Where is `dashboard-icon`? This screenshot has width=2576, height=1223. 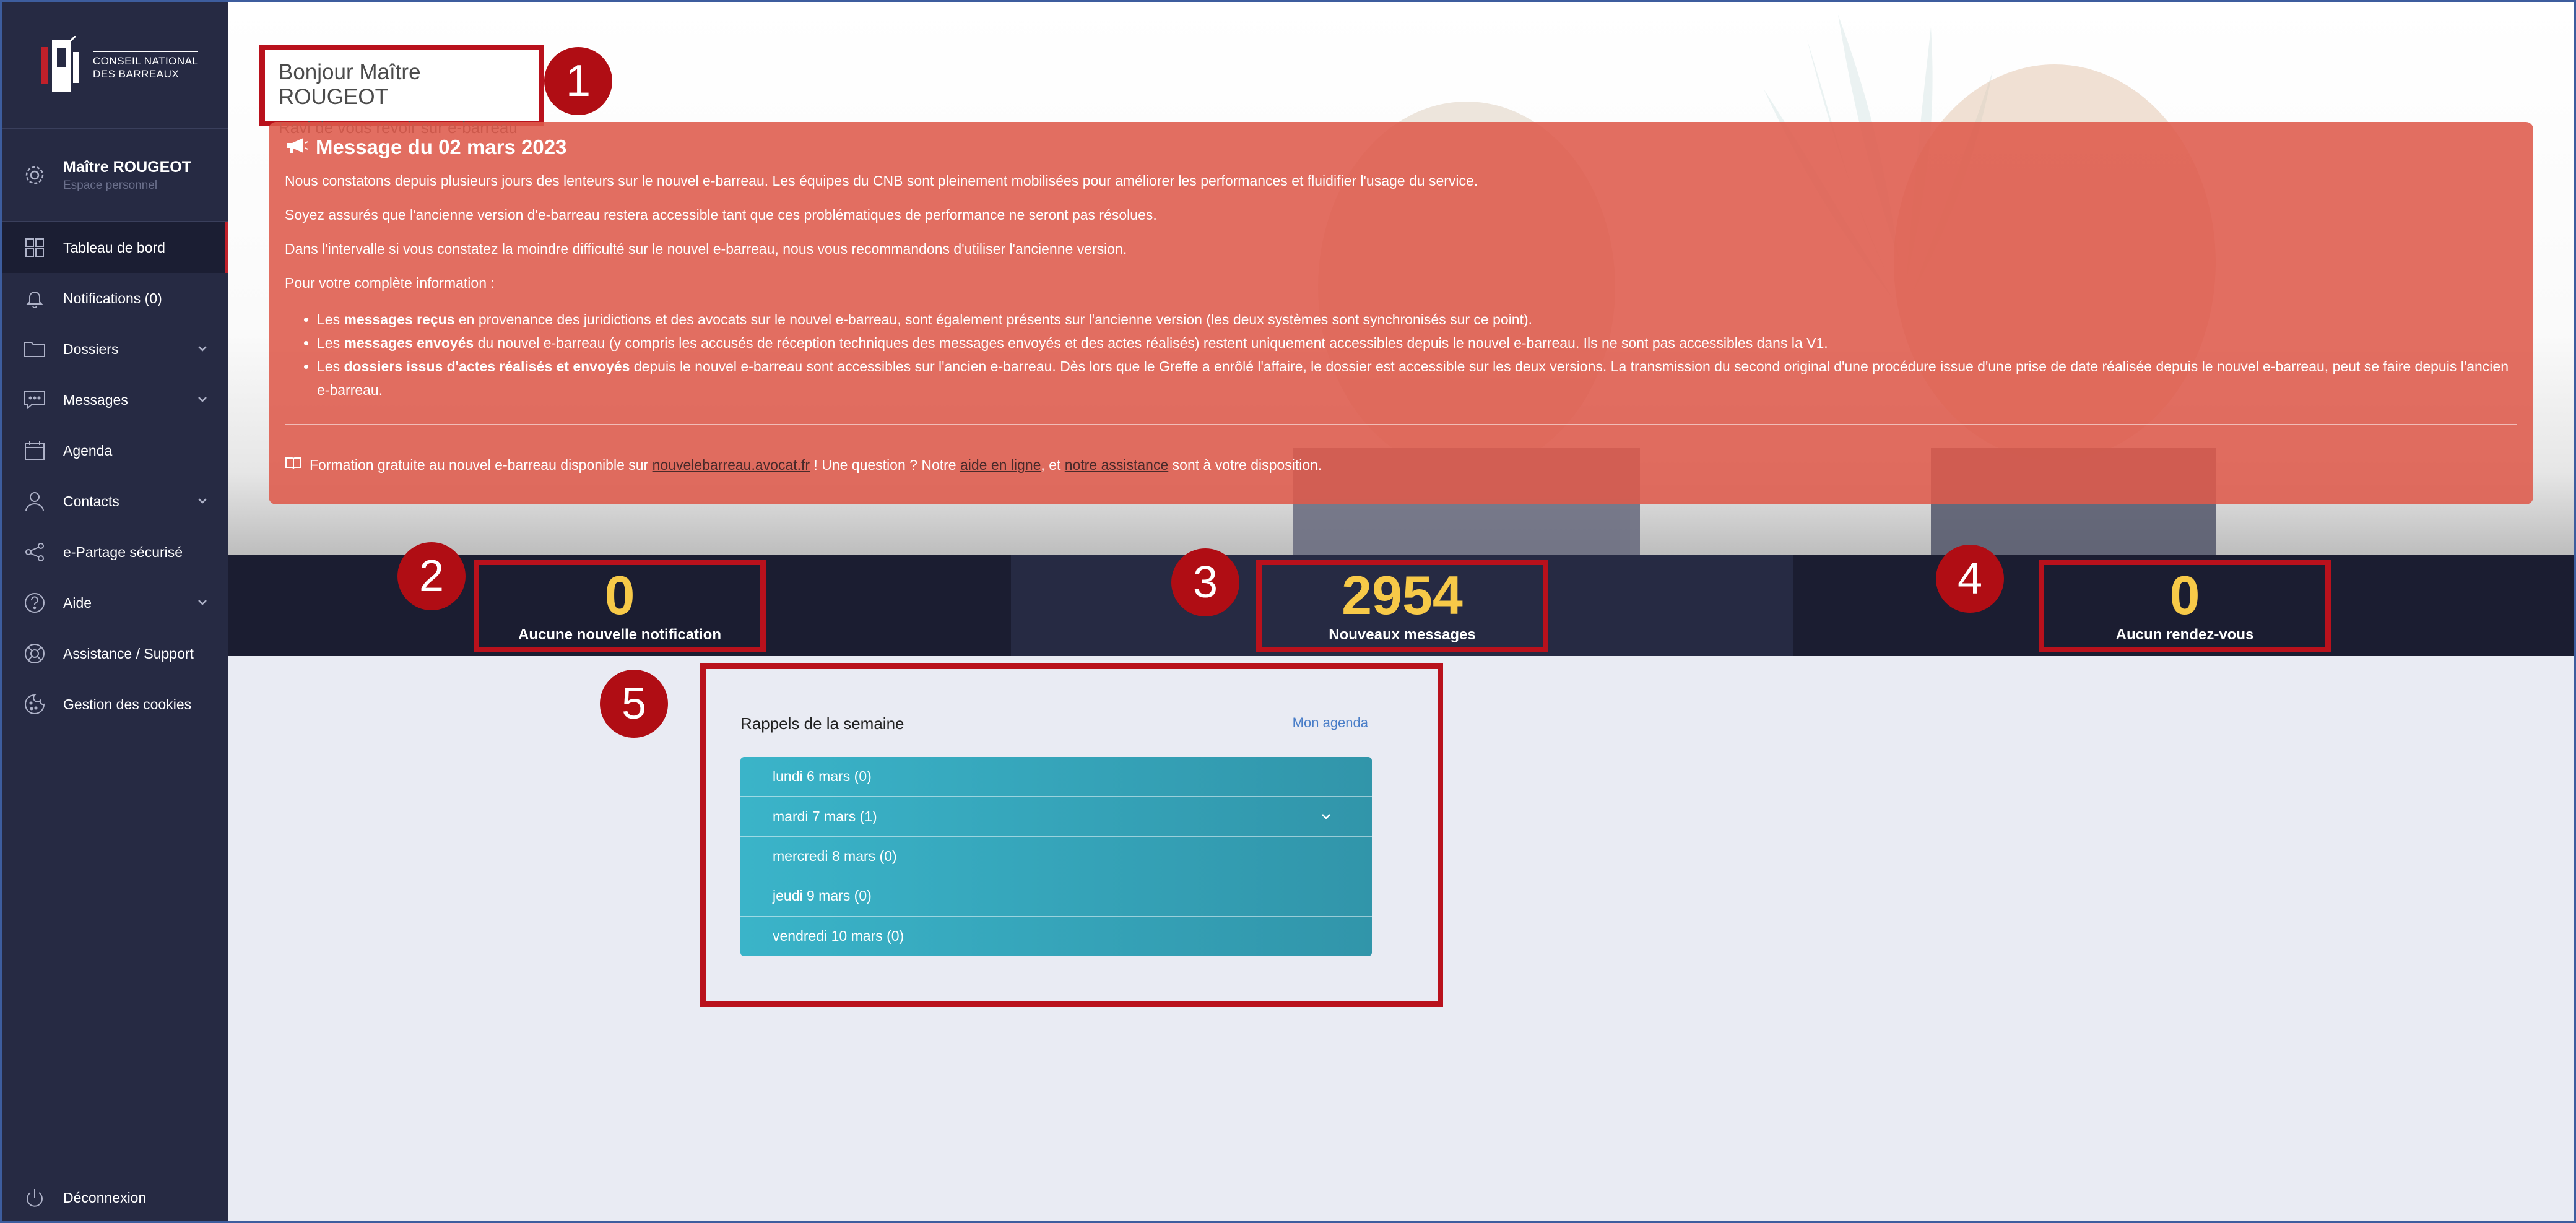 dashboard-icon is located at coordinates (34, 248).